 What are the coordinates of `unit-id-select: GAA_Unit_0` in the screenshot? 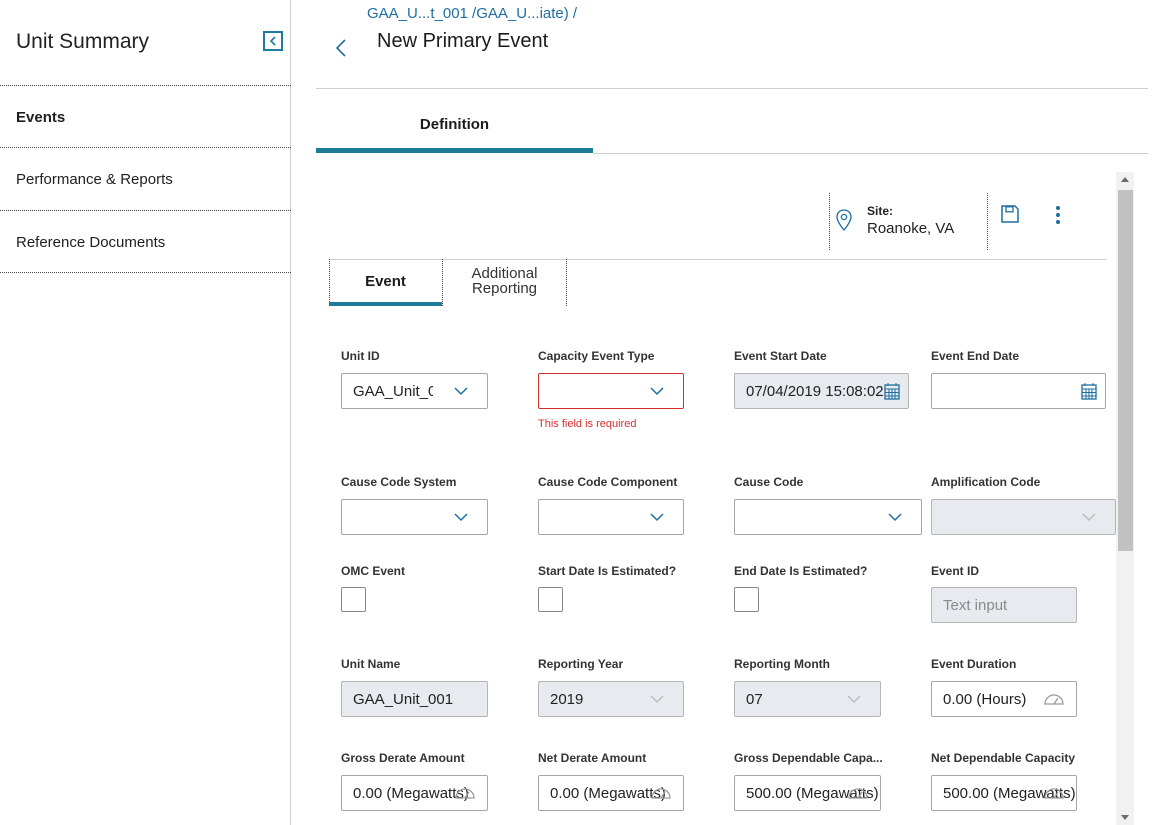 It's located at (414, 391).